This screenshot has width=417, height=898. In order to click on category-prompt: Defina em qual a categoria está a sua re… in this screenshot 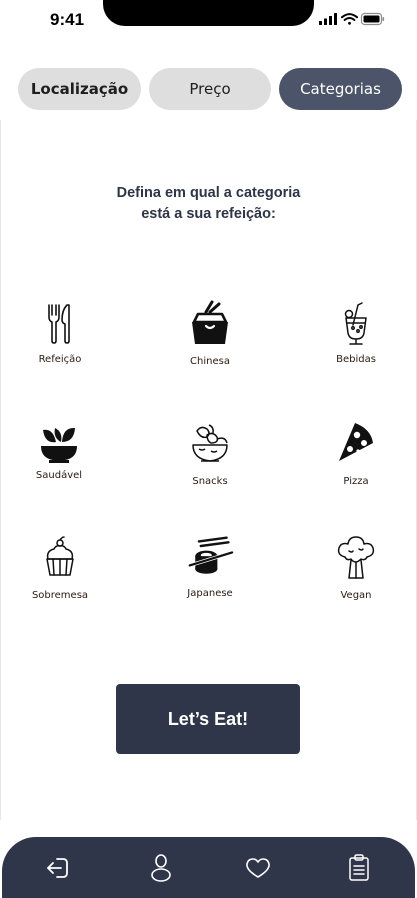, I will do `click(208, 204)`.